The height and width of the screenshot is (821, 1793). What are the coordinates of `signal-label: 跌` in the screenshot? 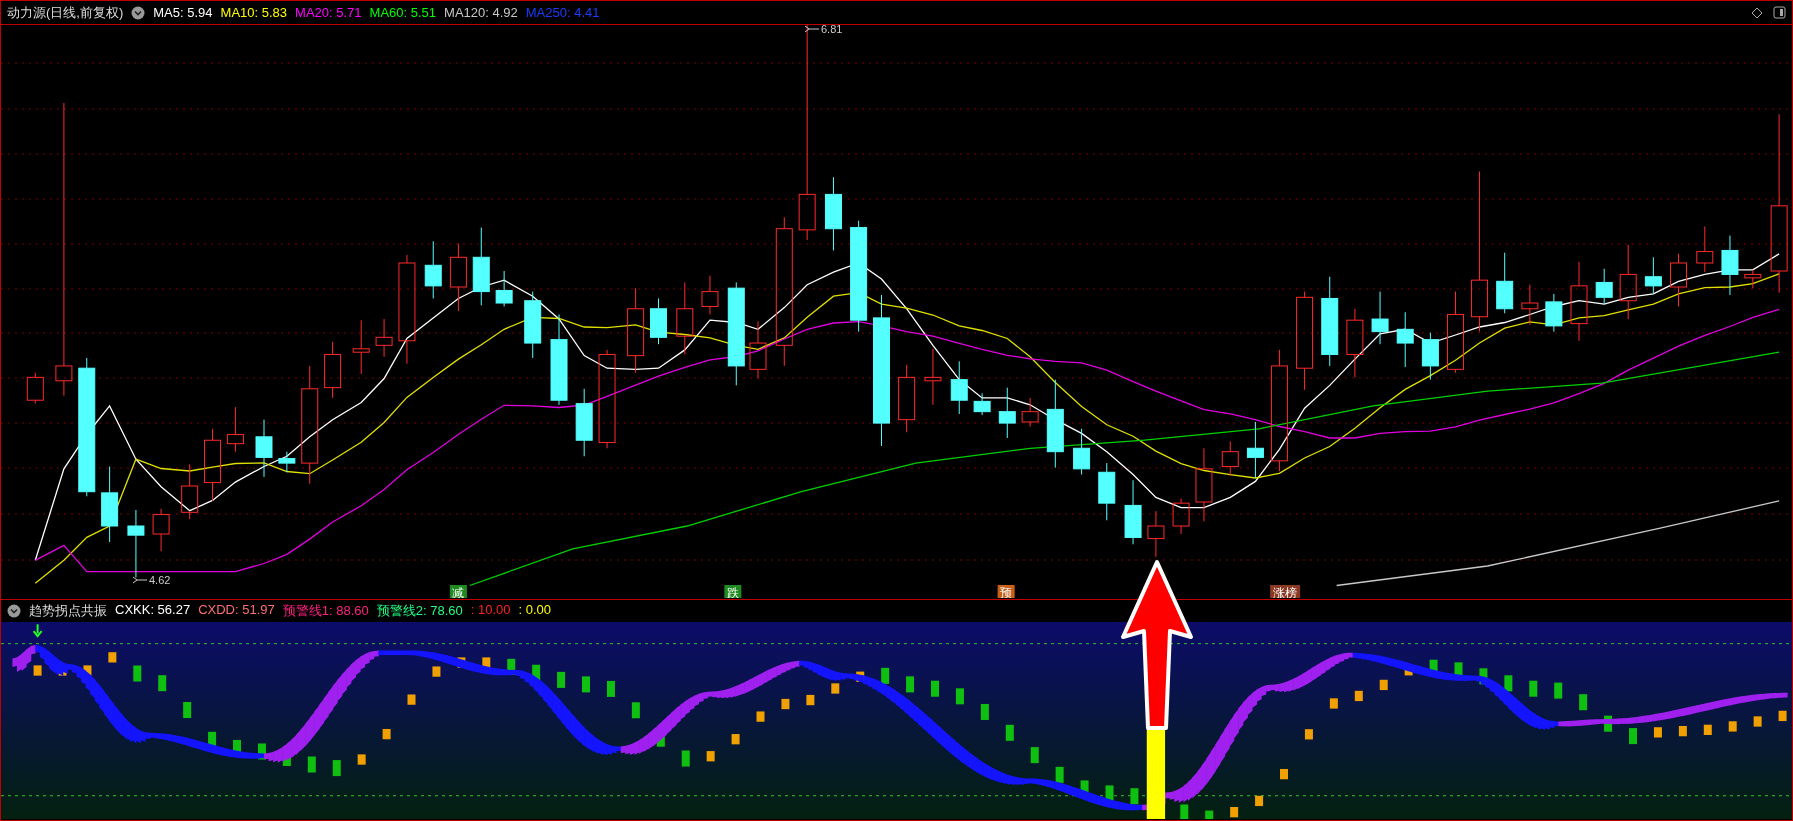 It's located at (732, 592).